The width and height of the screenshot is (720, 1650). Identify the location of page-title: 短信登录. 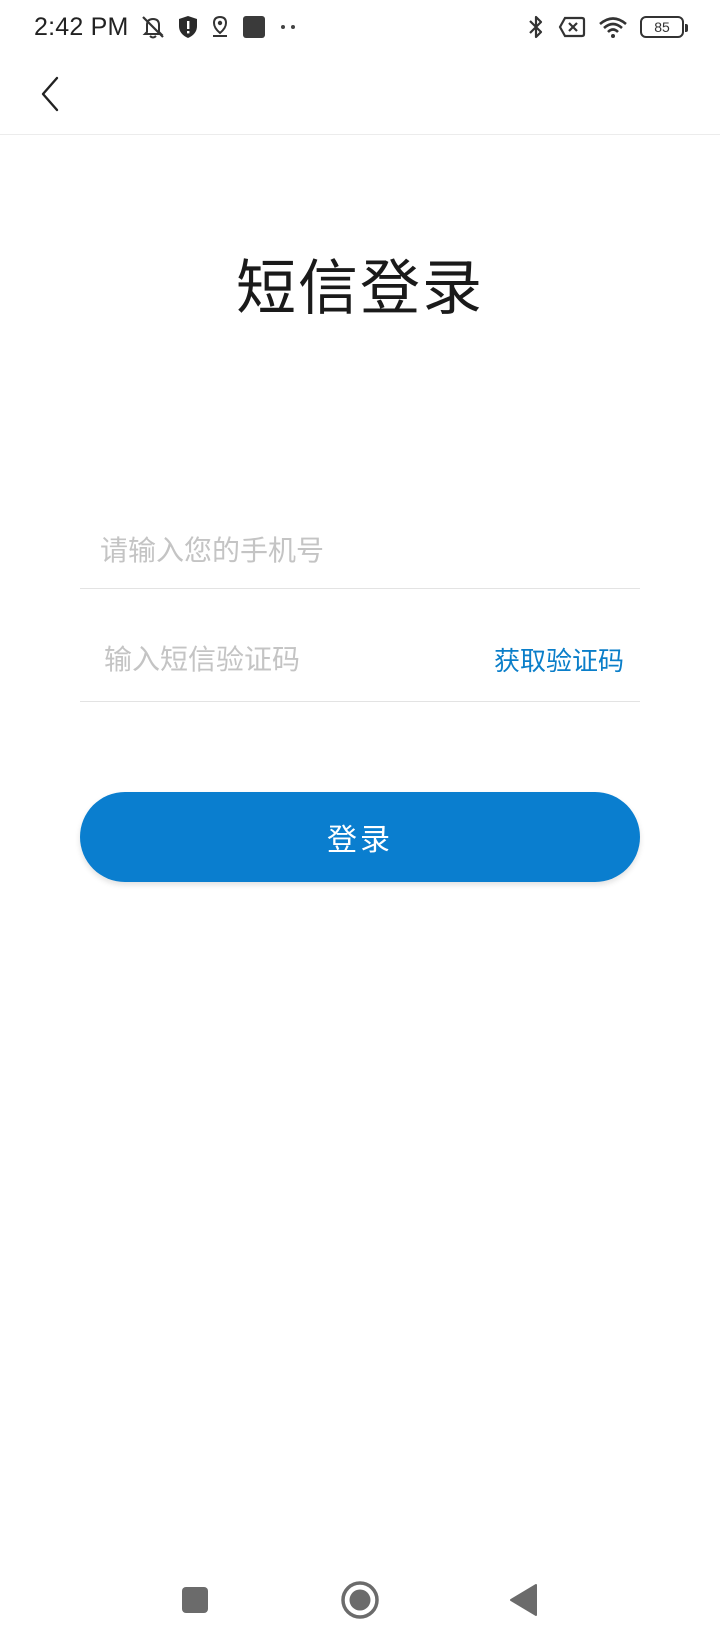
(360, 289).